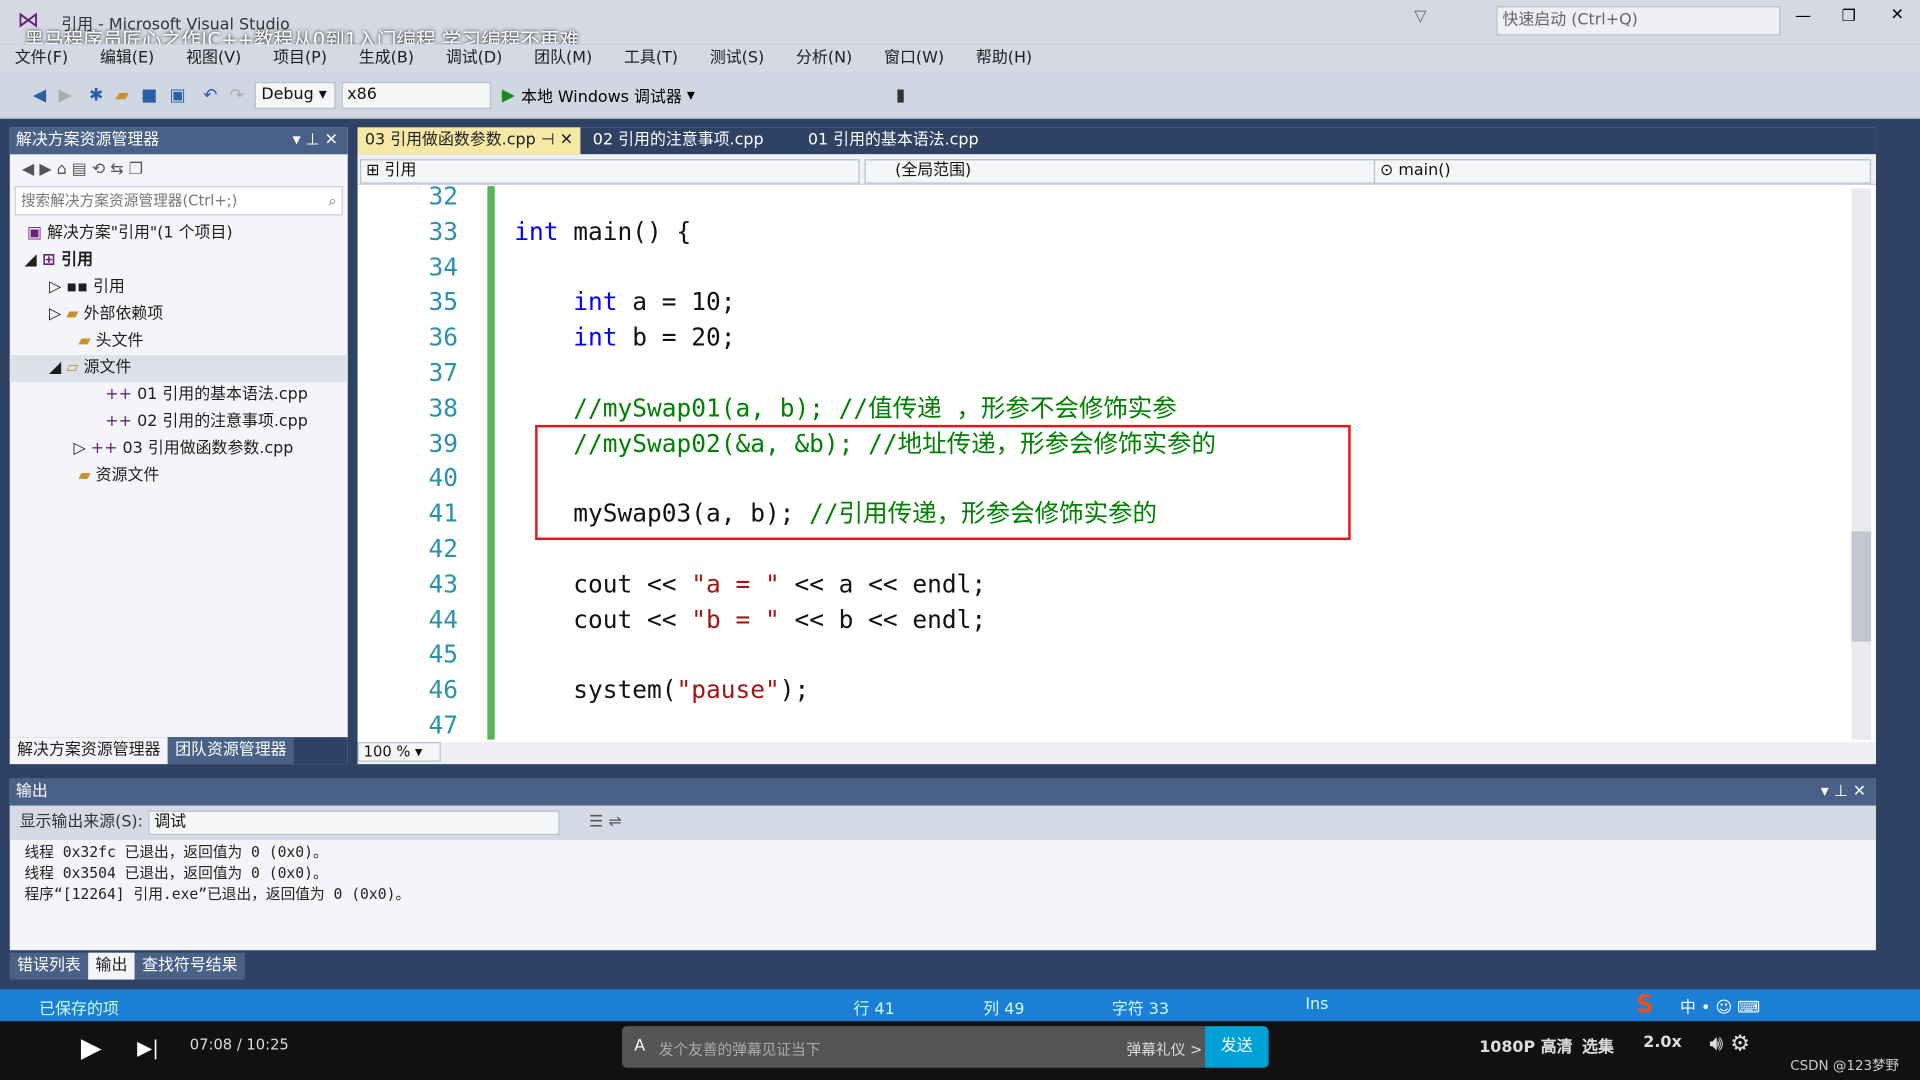 The image size is (1920, 1080). Describe the element at coordinates (1861, 586) in the screenshot. I see `scrollbar-thumb` at that location.